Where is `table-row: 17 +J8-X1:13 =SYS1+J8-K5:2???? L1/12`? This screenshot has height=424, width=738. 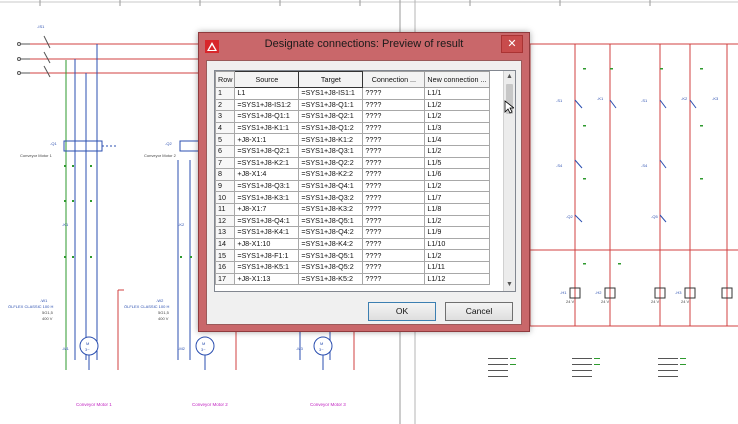 table-row: 17 +J8-X1:13 =SYS1+J8-K5:2???? L1/12 is located at coordinates (352, 279).